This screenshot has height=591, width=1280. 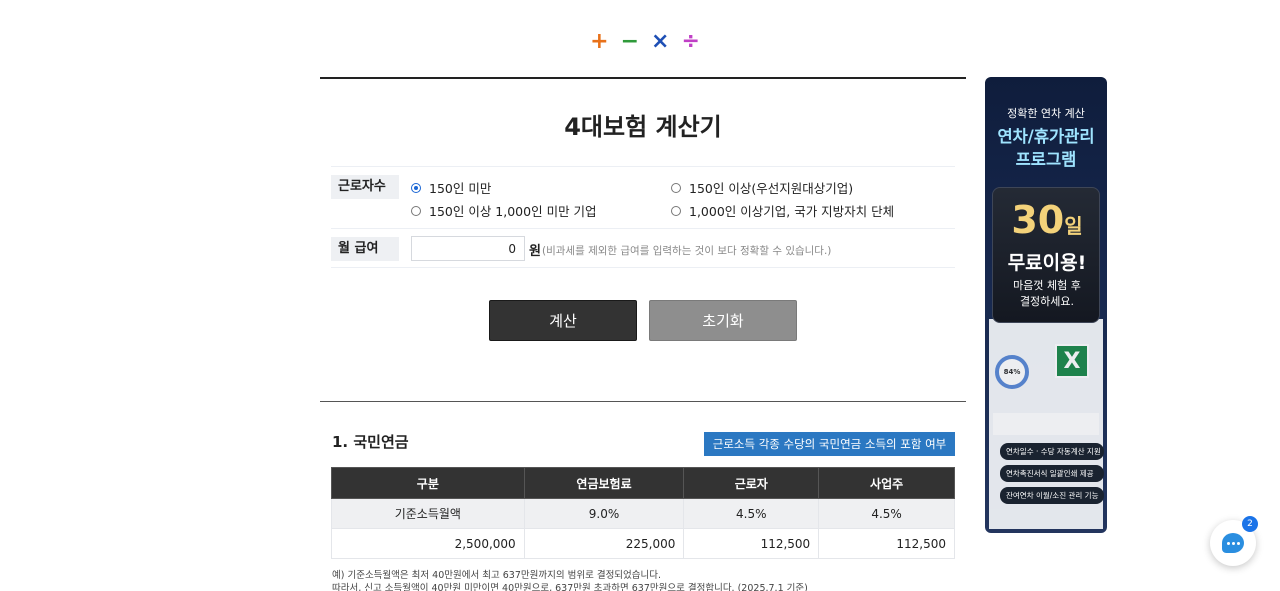 What do you see at coordinates (1046, 148) in the screenshot?
I see `ad-title: 연차/휴가관리 프로그램` at bounding box center [1046, 148].